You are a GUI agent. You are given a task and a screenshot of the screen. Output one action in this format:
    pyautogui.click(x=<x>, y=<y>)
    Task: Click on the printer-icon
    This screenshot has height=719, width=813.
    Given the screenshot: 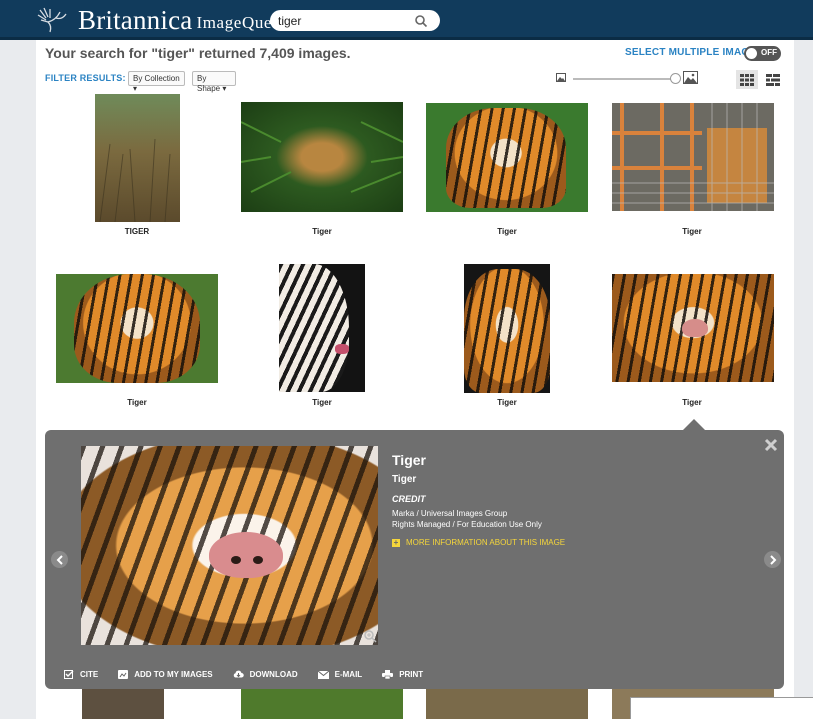 What is the action you would take?
    pyautogui.click(x=388, y=674)
    